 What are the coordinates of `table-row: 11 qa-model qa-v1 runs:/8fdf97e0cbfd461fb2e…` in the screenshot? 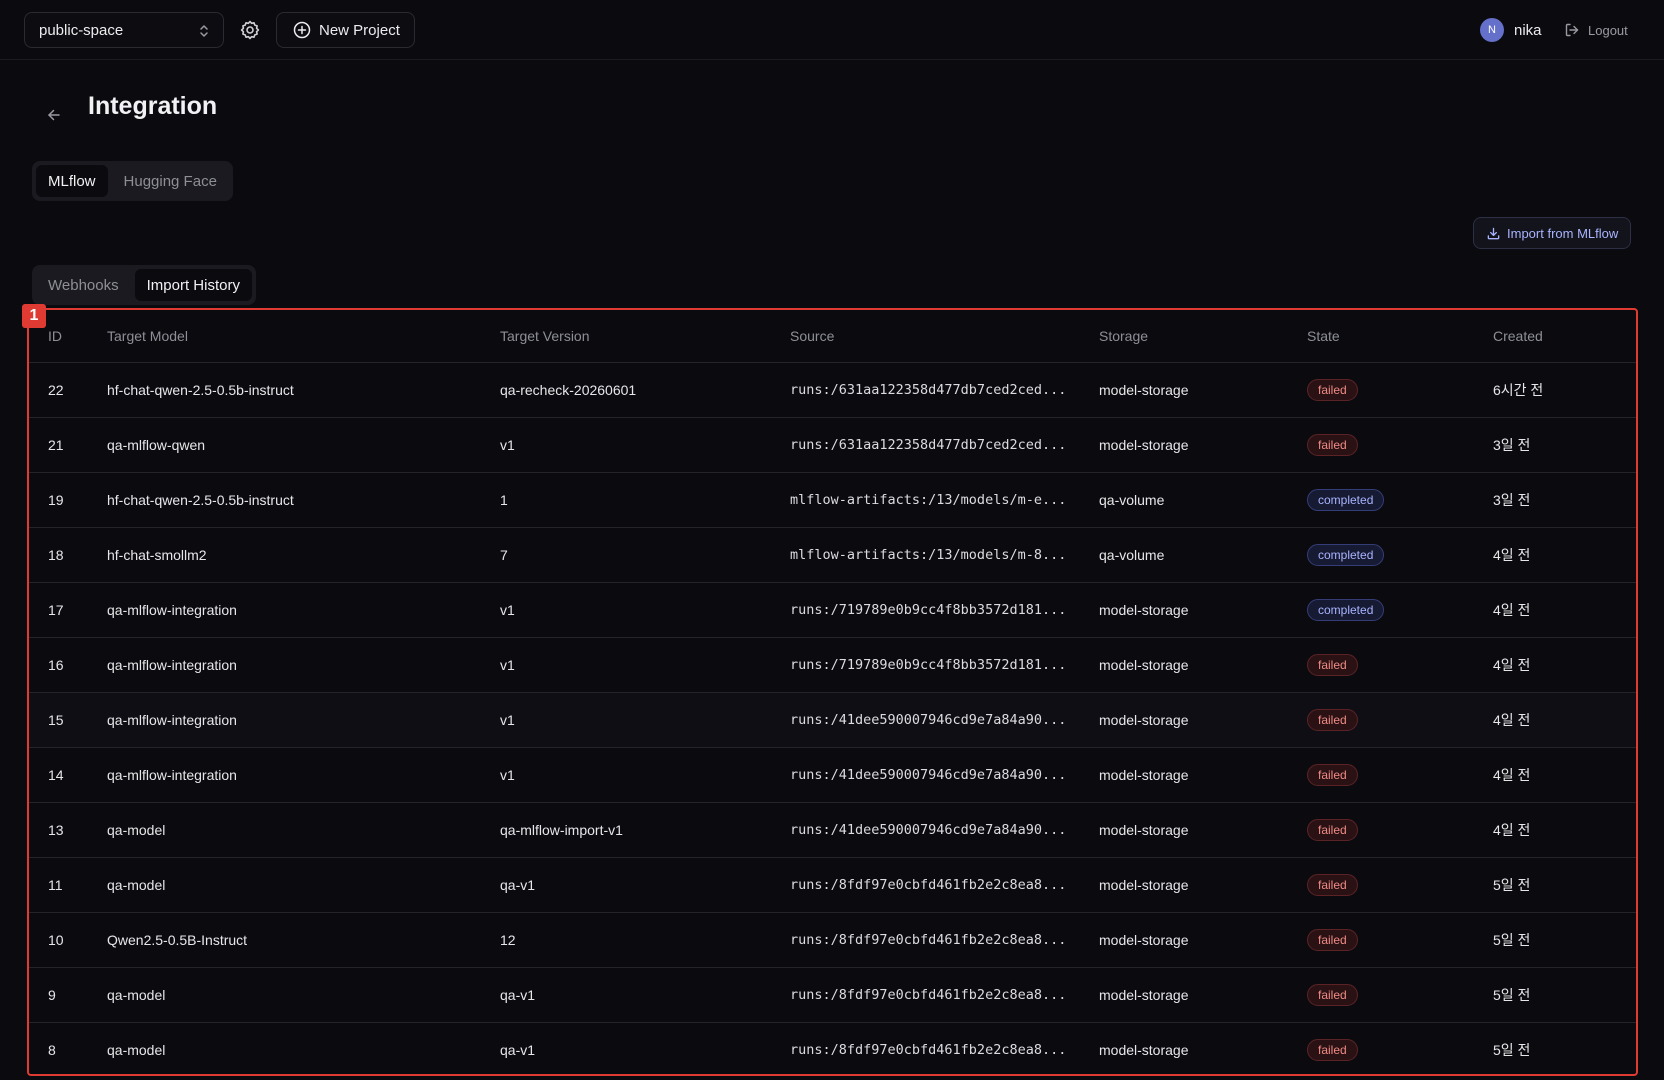 It's located at (832, 885).